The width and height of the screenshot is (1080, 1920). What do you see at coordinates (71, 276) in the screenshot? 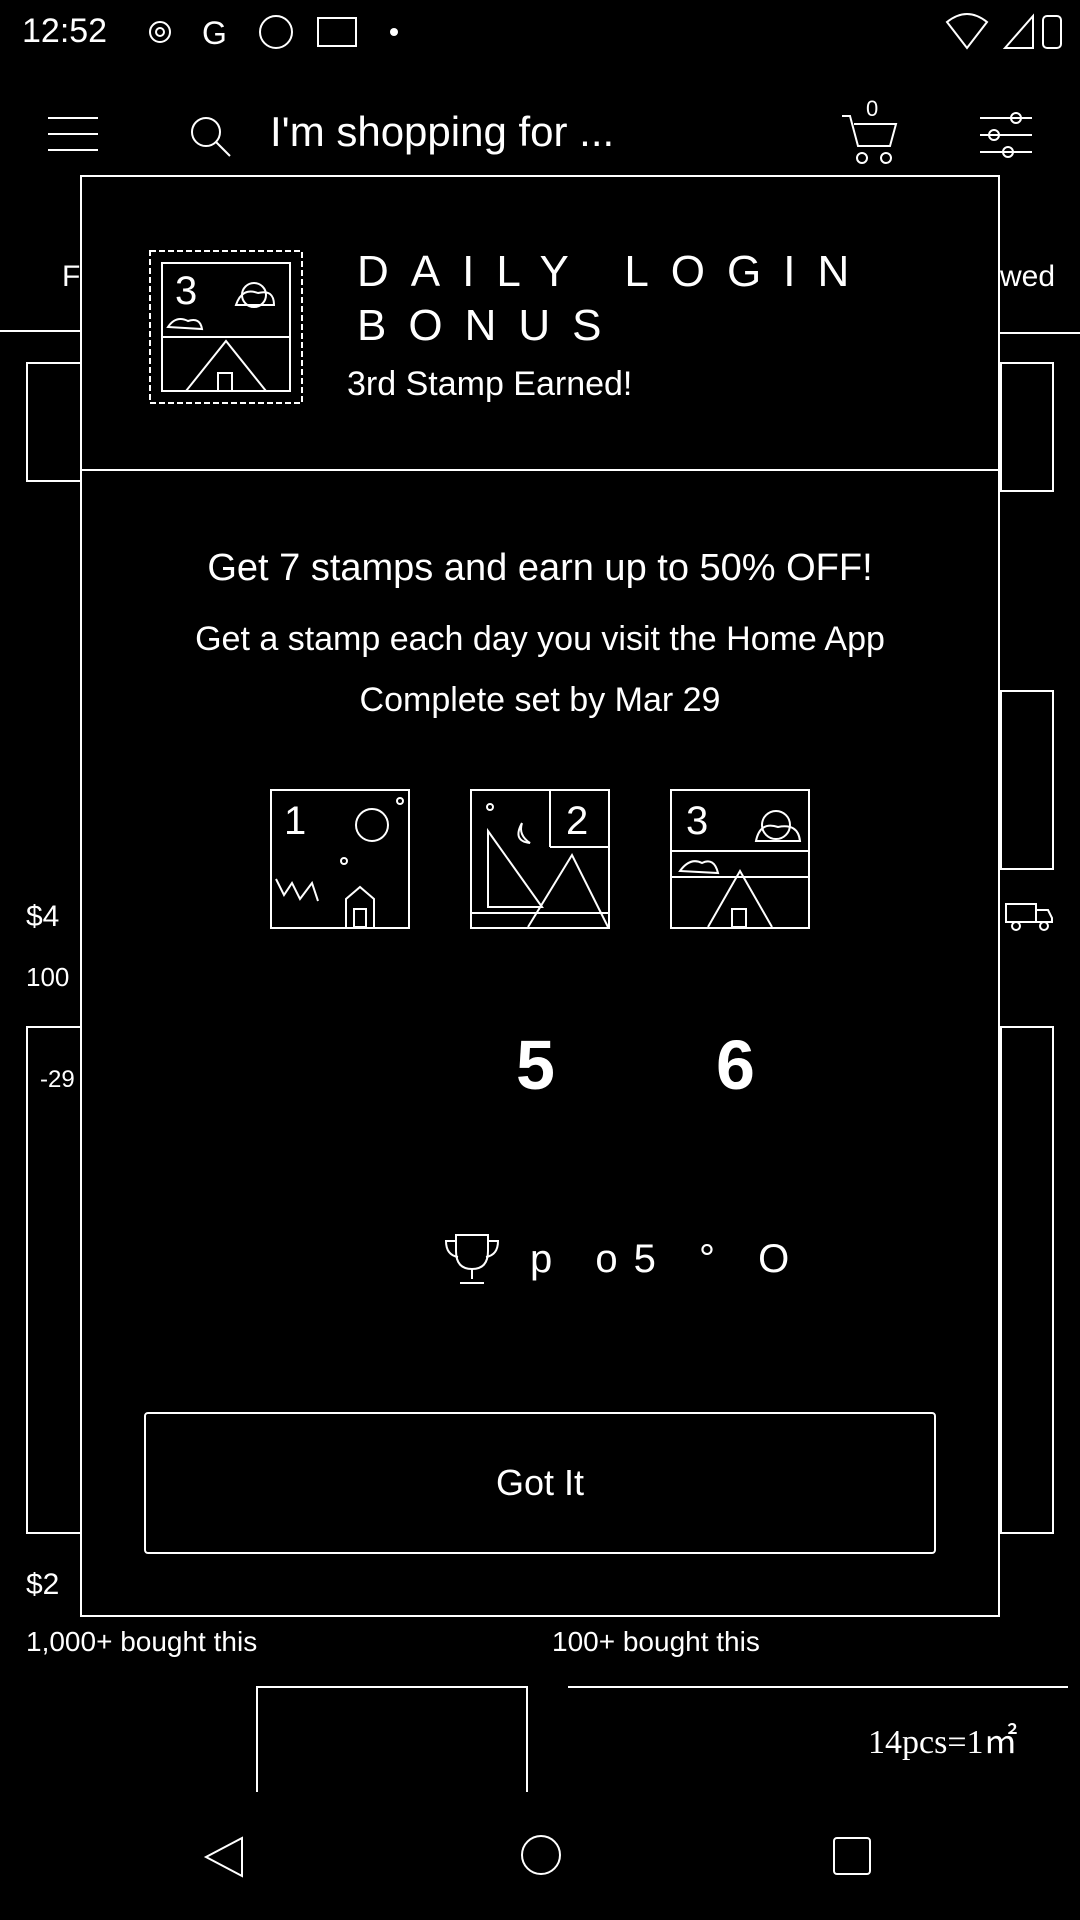
I see `background-tab-left-label: F` at bounding box center [71, 276].